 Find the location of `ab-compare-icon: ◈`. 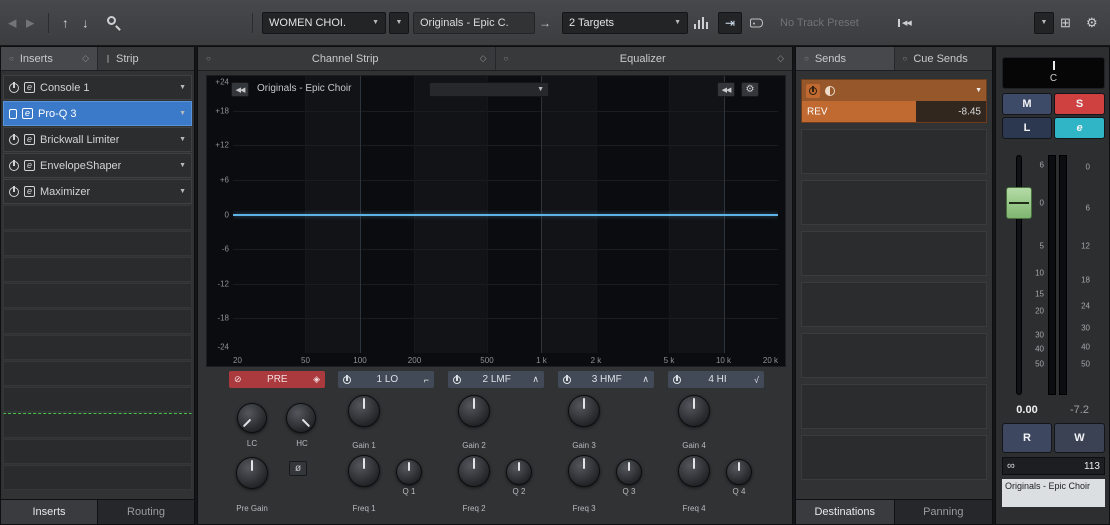

ab-compare-icon: ◈ is located at coordinates (316, 379).